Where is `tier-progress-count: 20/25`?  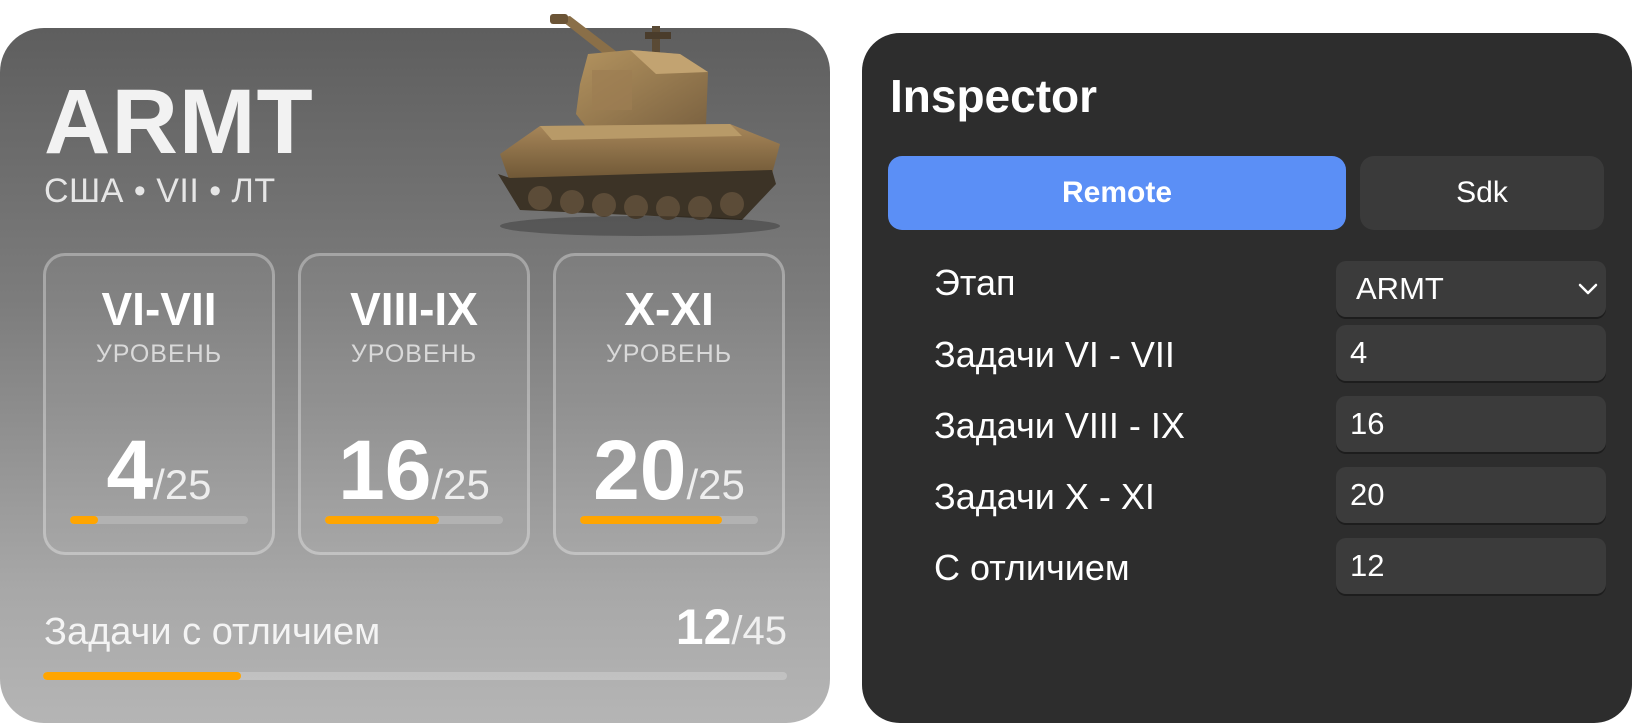
tier-progress-count: 20/25 is located at coordinates (669, 470).